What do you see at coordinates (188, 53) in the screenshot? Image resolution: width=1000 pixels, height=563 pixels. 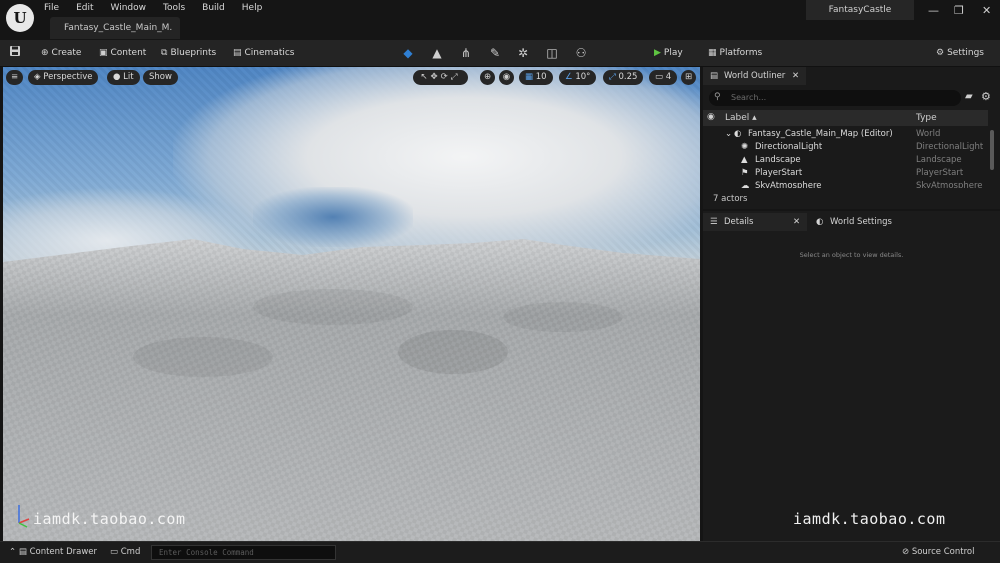 I see `blueprints-button: ⧉ Blueprints` at bounding box center [188, 53].